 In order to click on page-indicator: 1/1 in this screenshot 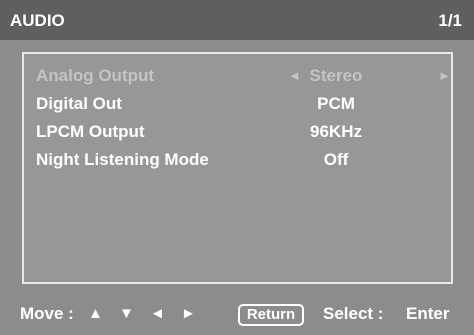, I will do `click(450, 20)`.